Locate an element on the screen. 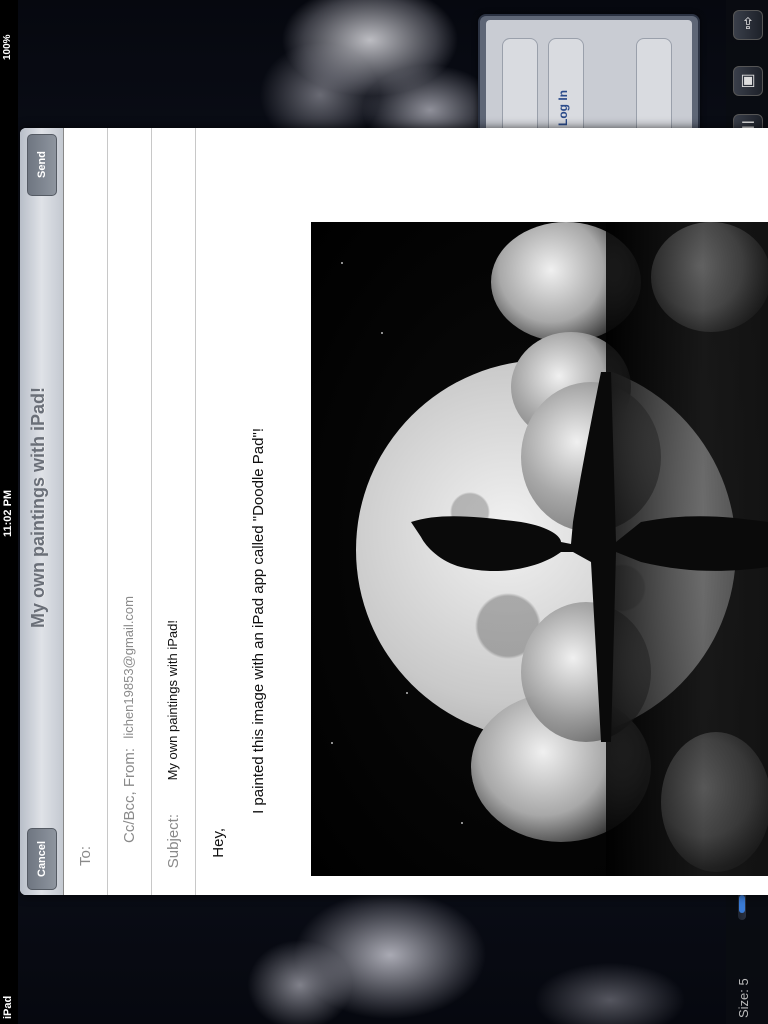  compose-nav-bar: My own paintings with iPad! Cancel Send is located at coordinates (42, 511).